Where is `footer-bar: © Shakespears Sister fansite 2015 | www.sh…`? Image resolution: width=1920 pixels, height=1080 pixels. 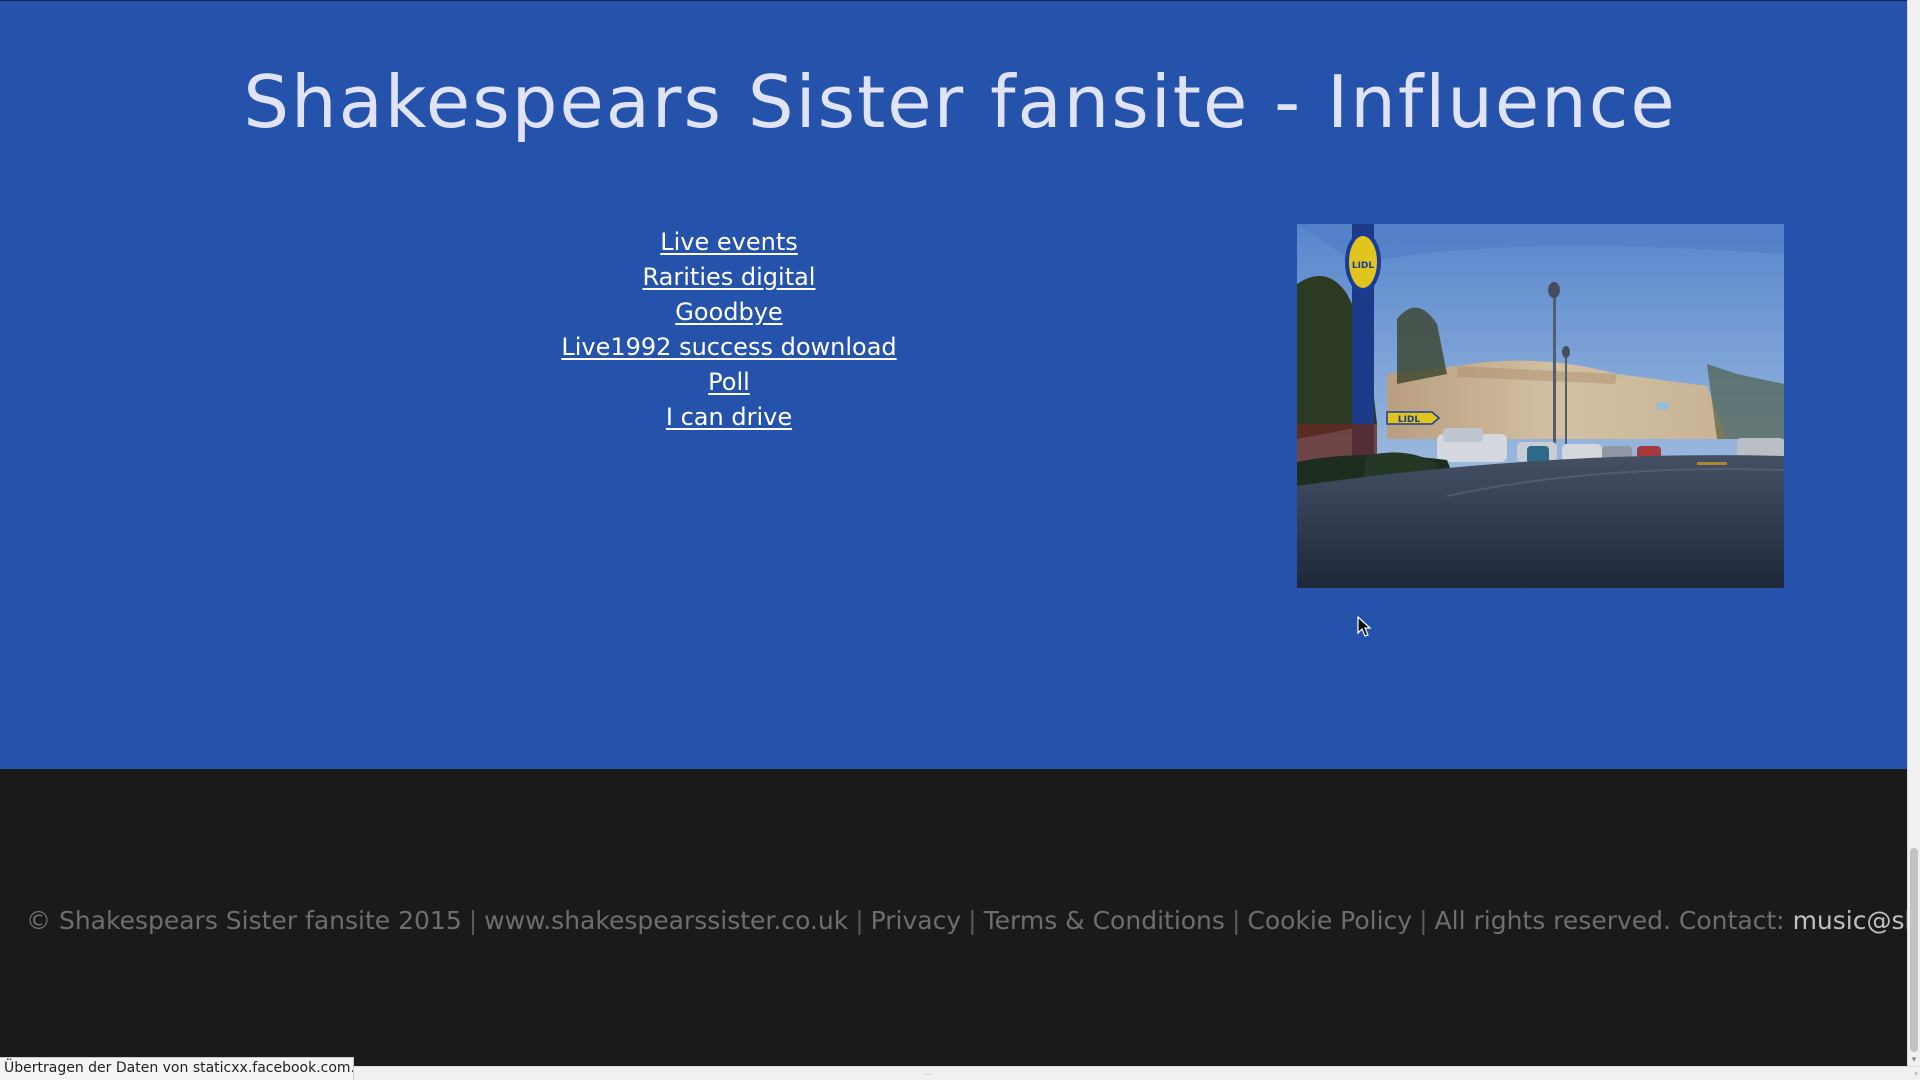
footer-bar: © Shakespears Sister fansite 2015 | www.sh… is located at coordinates (966, 921).